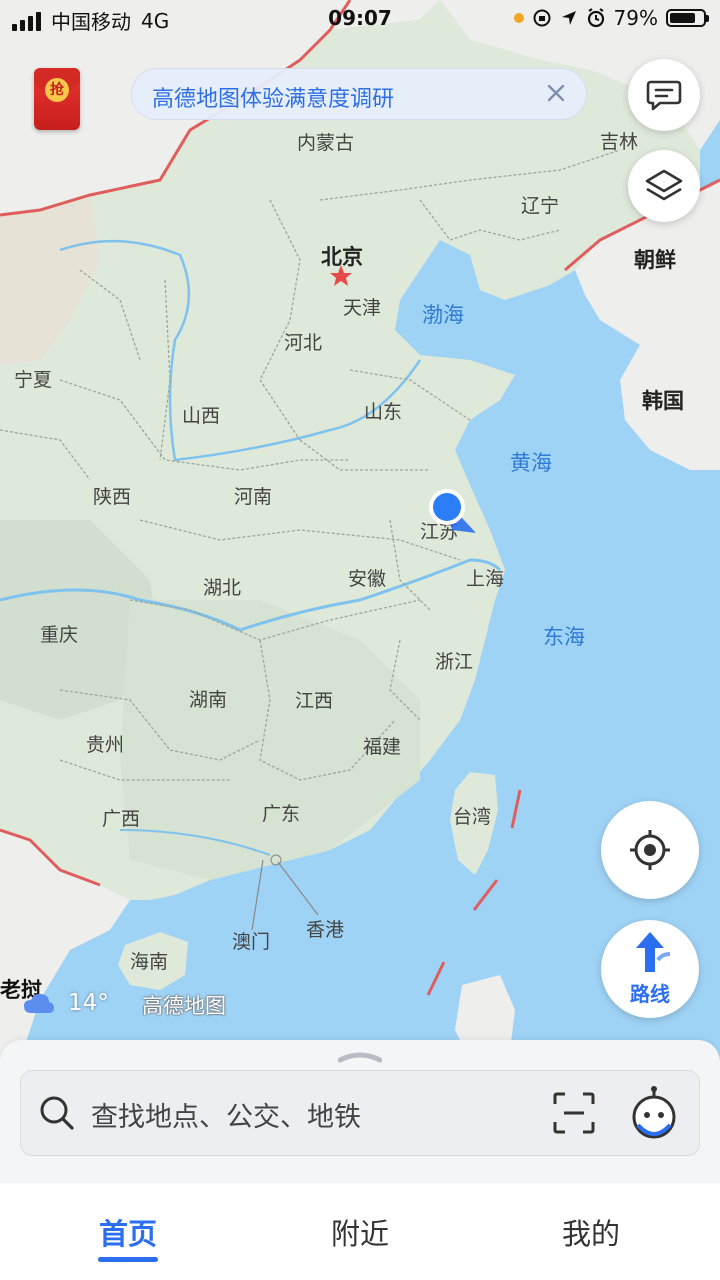  What do you see at coordinates (88, 1003) in the screenshot?
I see `weather-temperature: 14°` at bounding box center [88, 1003].